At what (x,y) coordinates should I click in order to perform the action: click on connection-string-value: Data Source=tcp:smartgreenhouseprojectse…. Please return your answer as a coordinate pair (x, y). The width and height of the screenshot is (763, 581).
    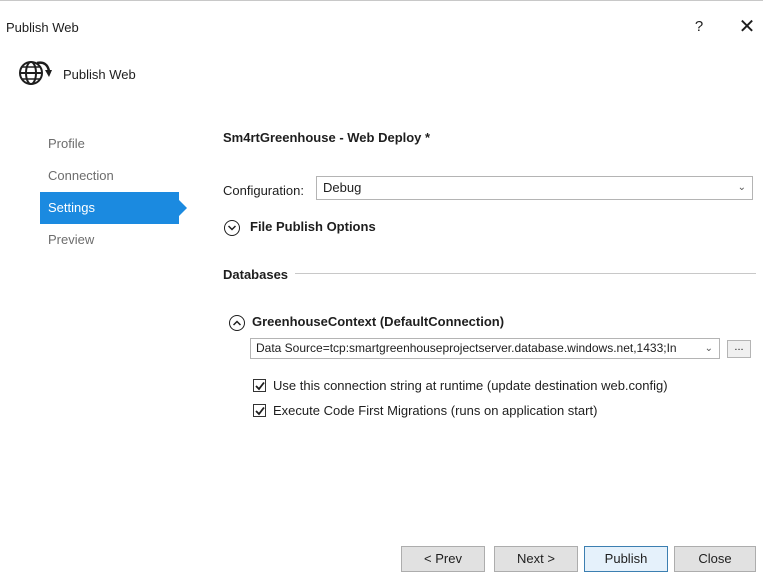
    Looking at the image, I should click on (466, 348).